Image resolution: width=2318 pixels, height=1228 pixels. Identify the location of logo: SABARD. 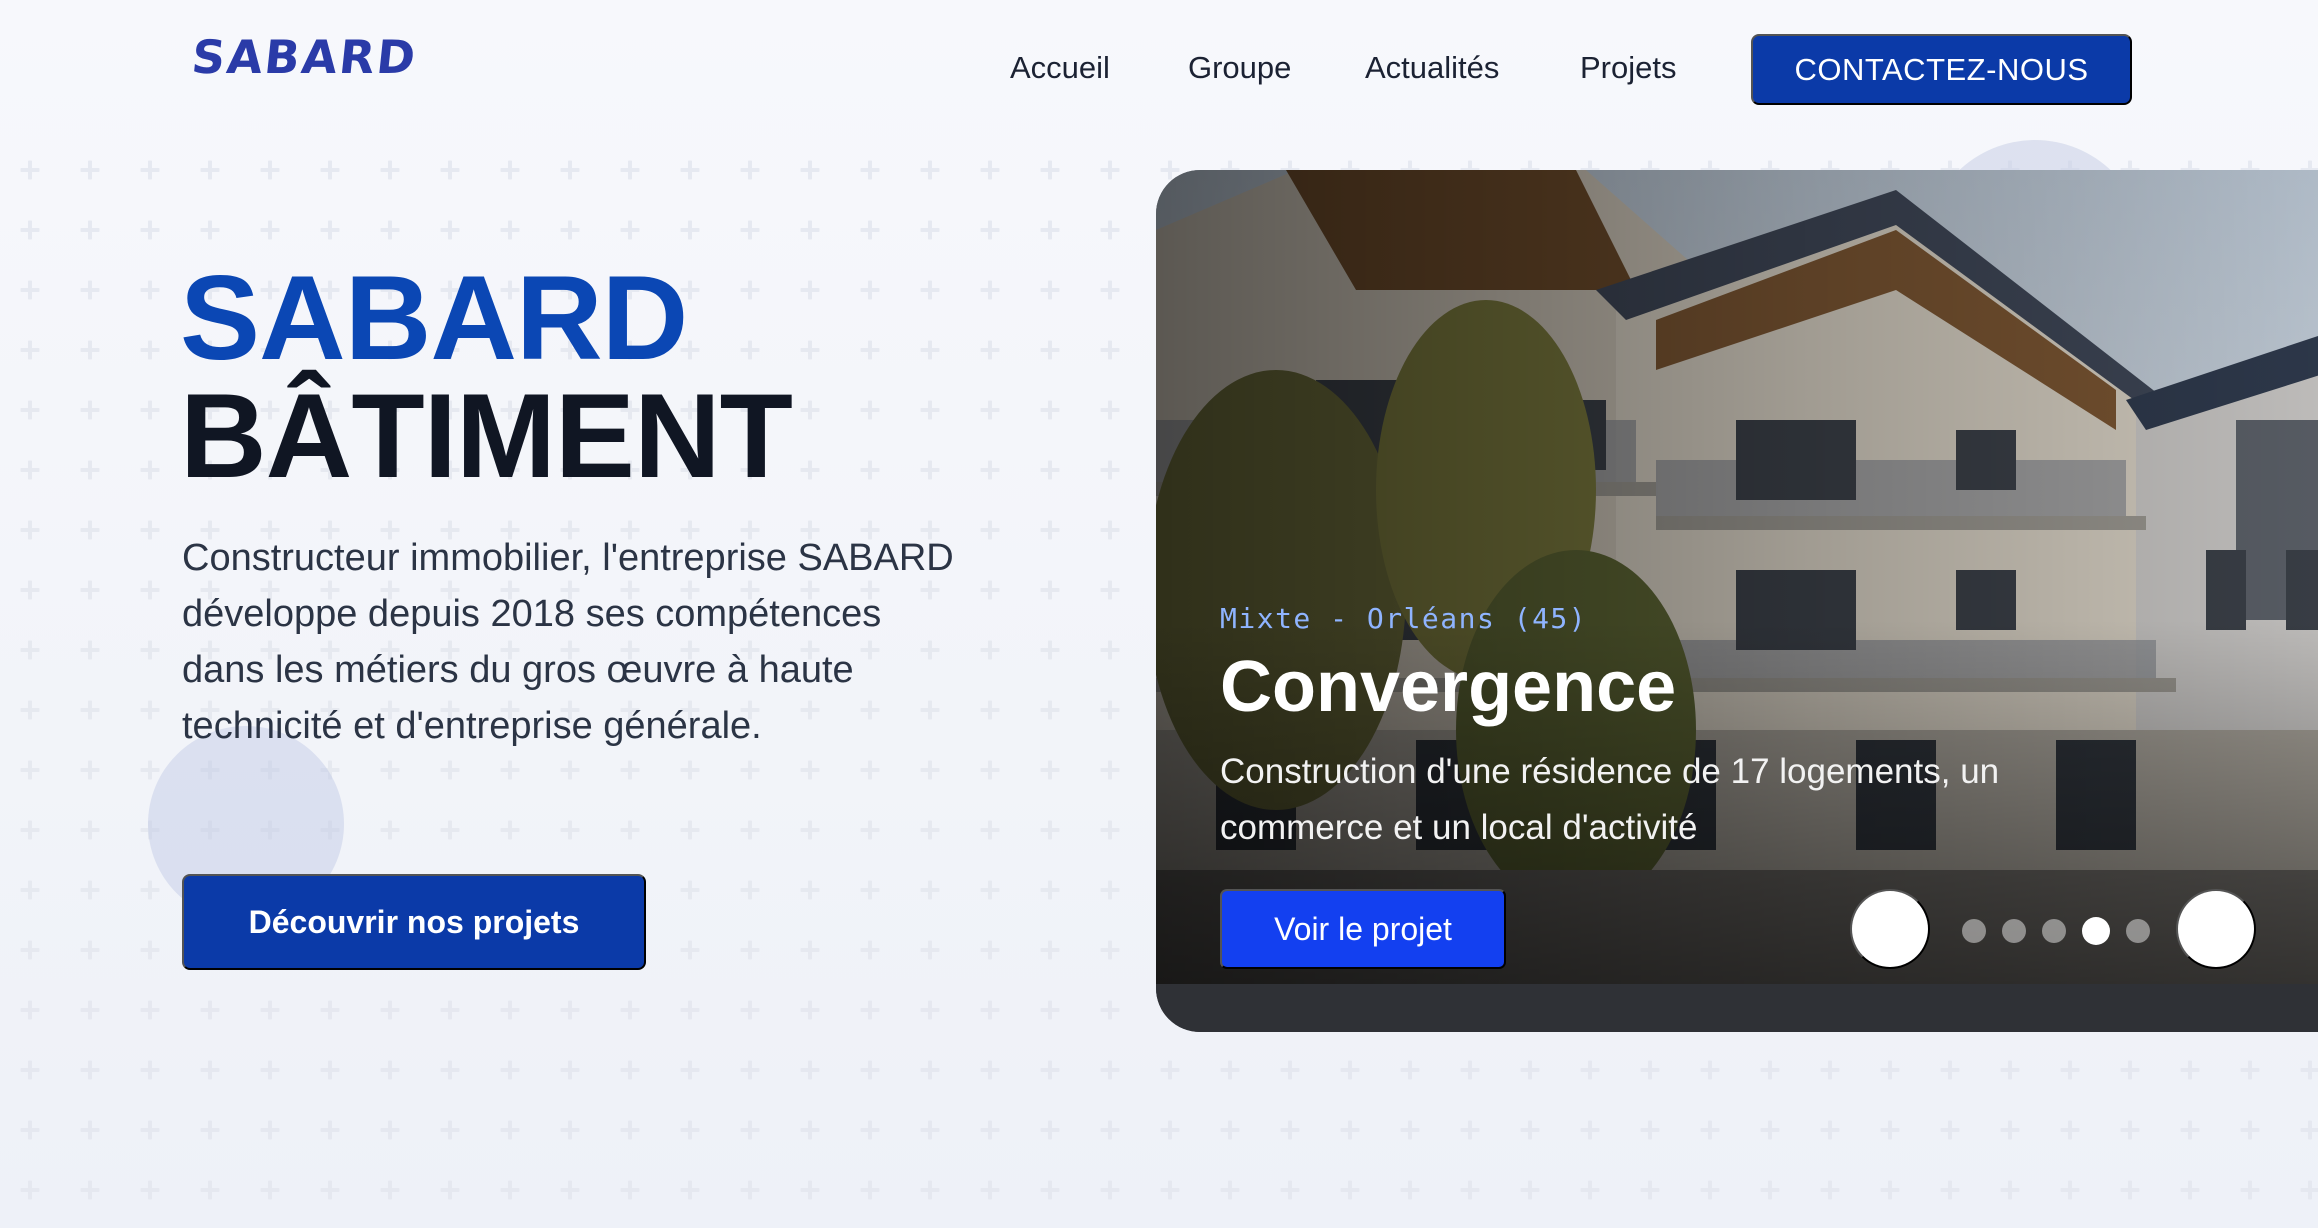
(304, 57).